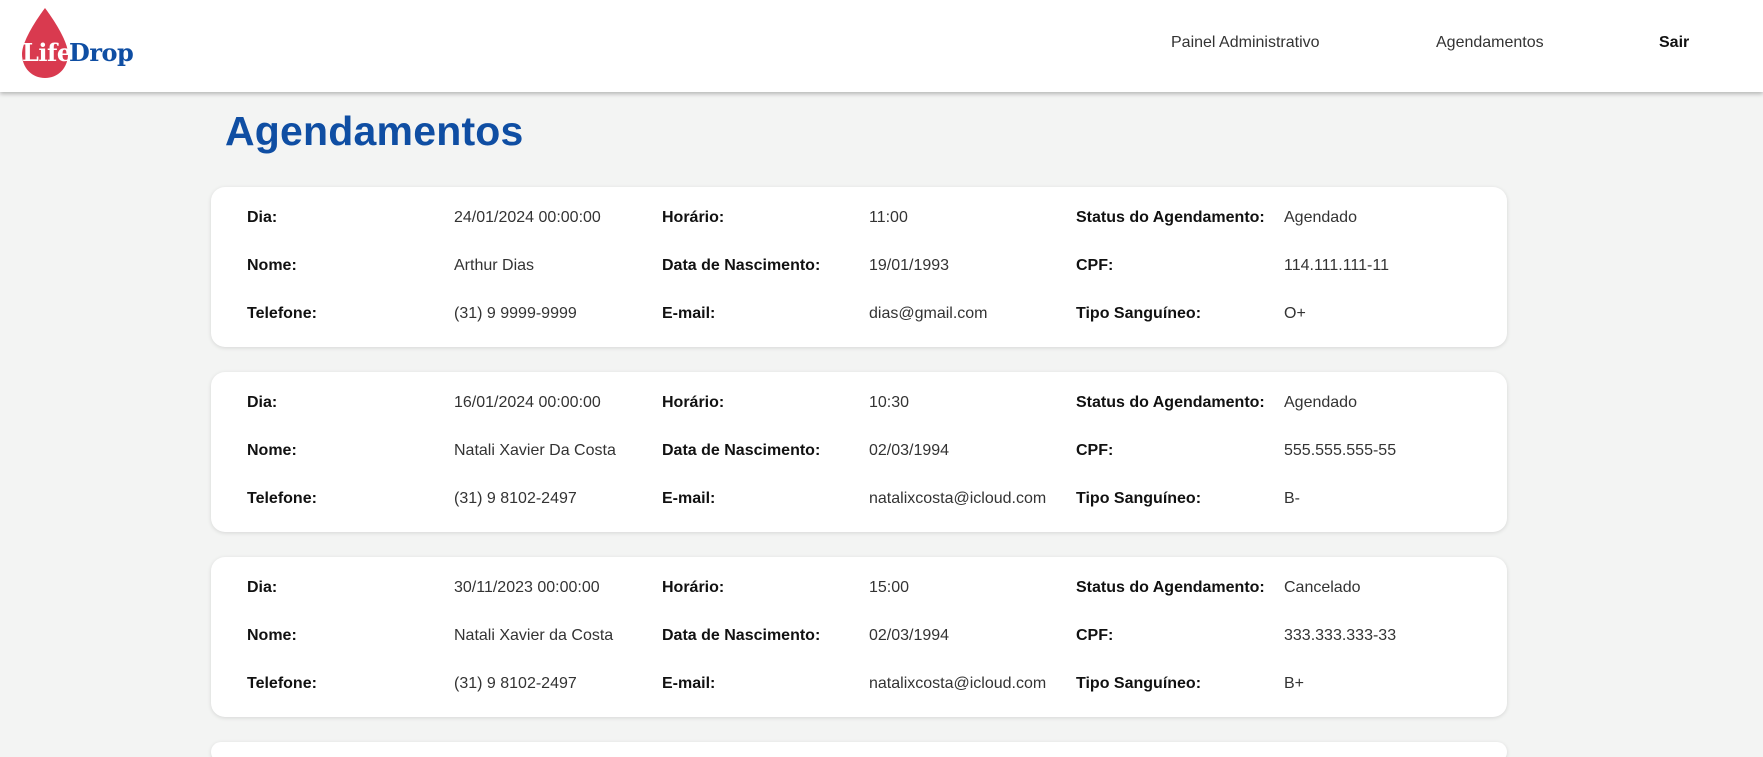 Image resolution: width=1763 pixels, height=757 pixels. What do you see at coordinates (928, 313) in the screenshot?
I see `value-email: dias@gmail.com` at bounding box center [928, 313].